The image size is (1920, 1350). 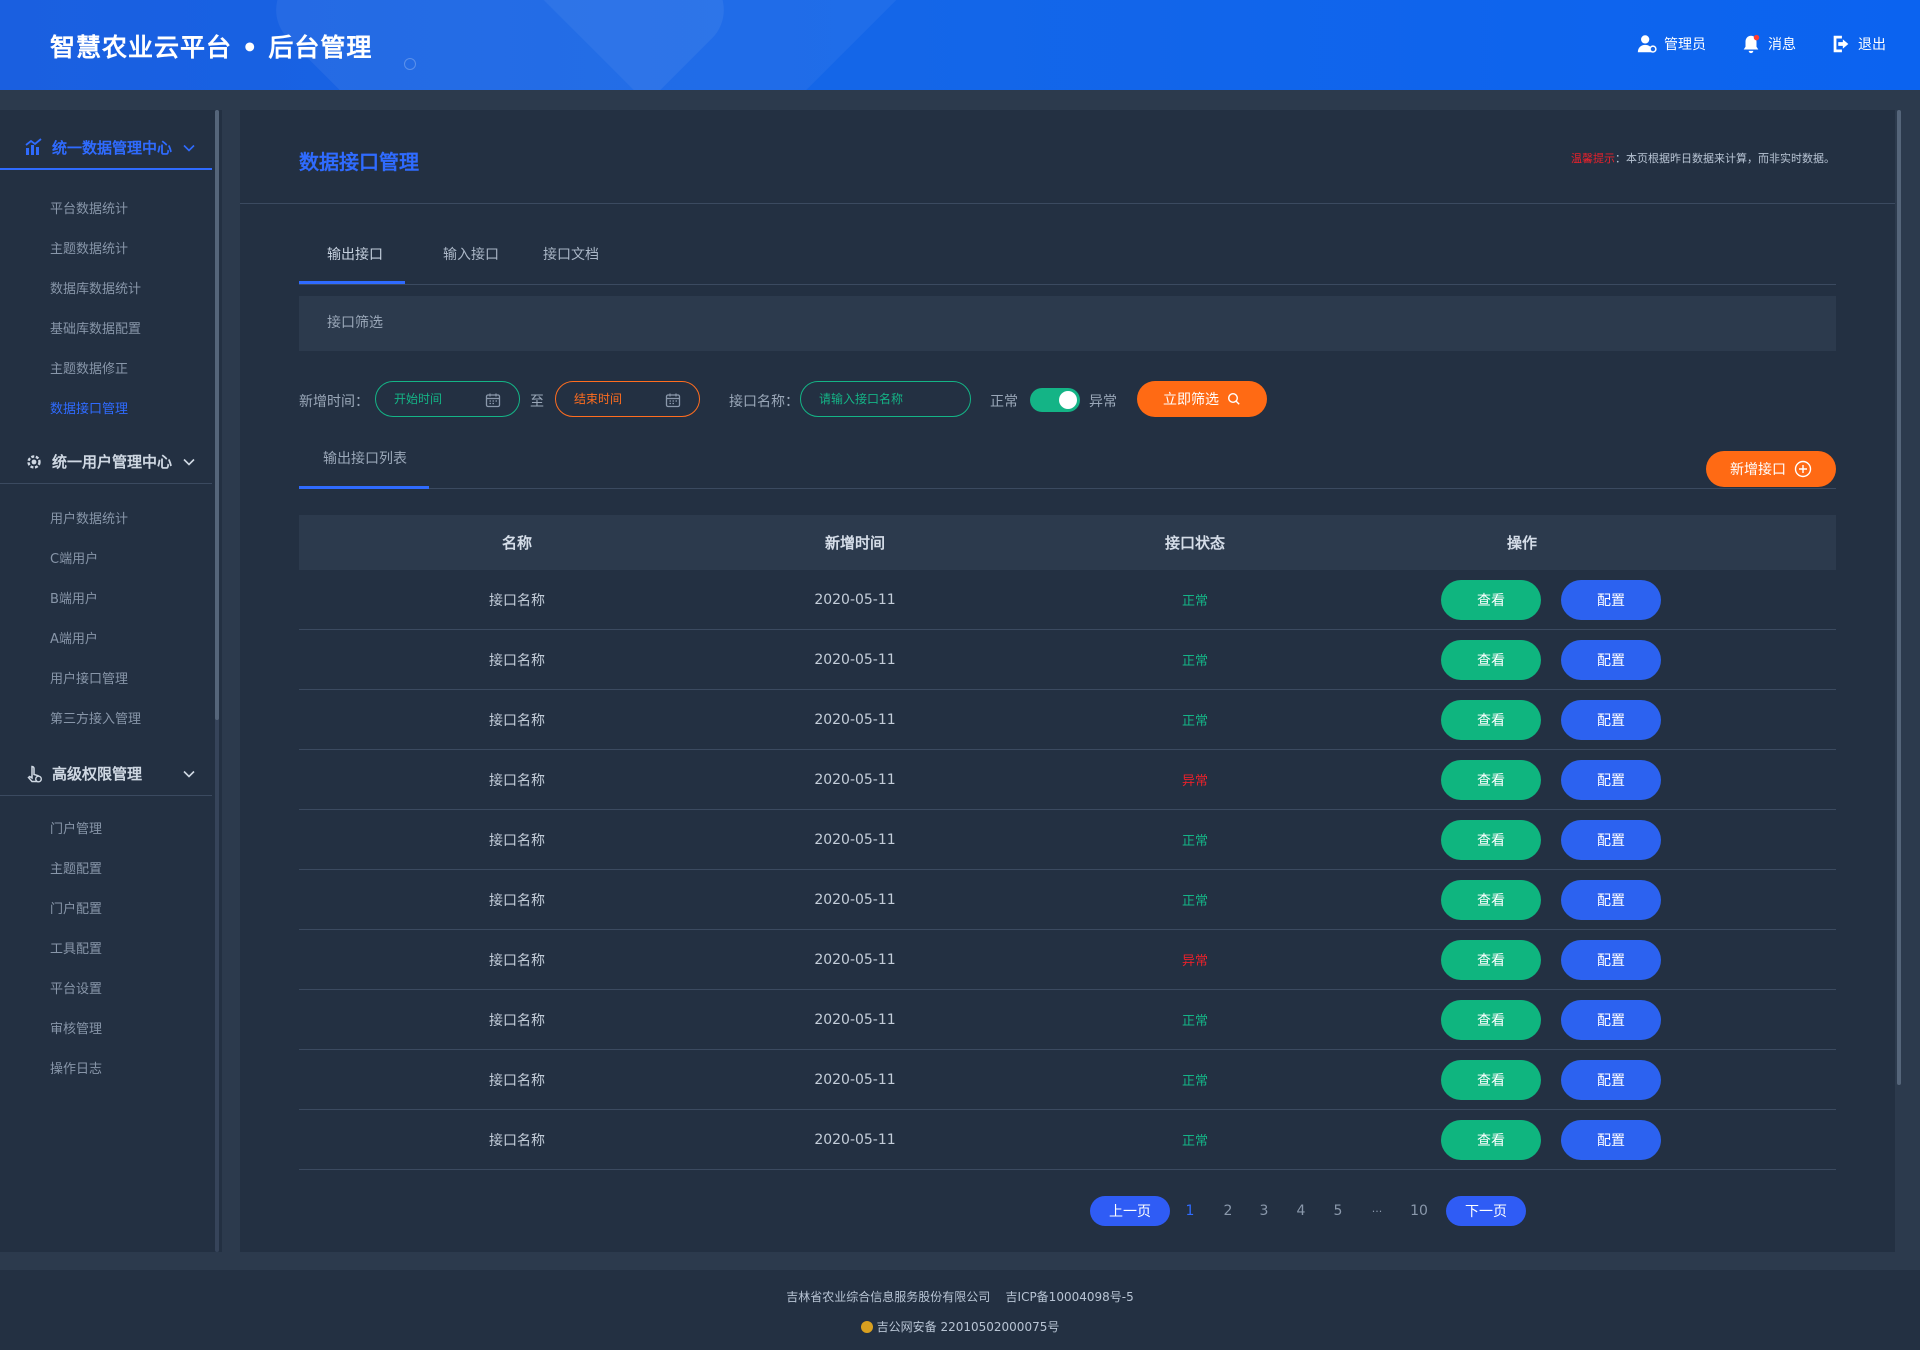 I want to click on menu-group-title: 统一数据管理中心, so click(x=112, y=147).